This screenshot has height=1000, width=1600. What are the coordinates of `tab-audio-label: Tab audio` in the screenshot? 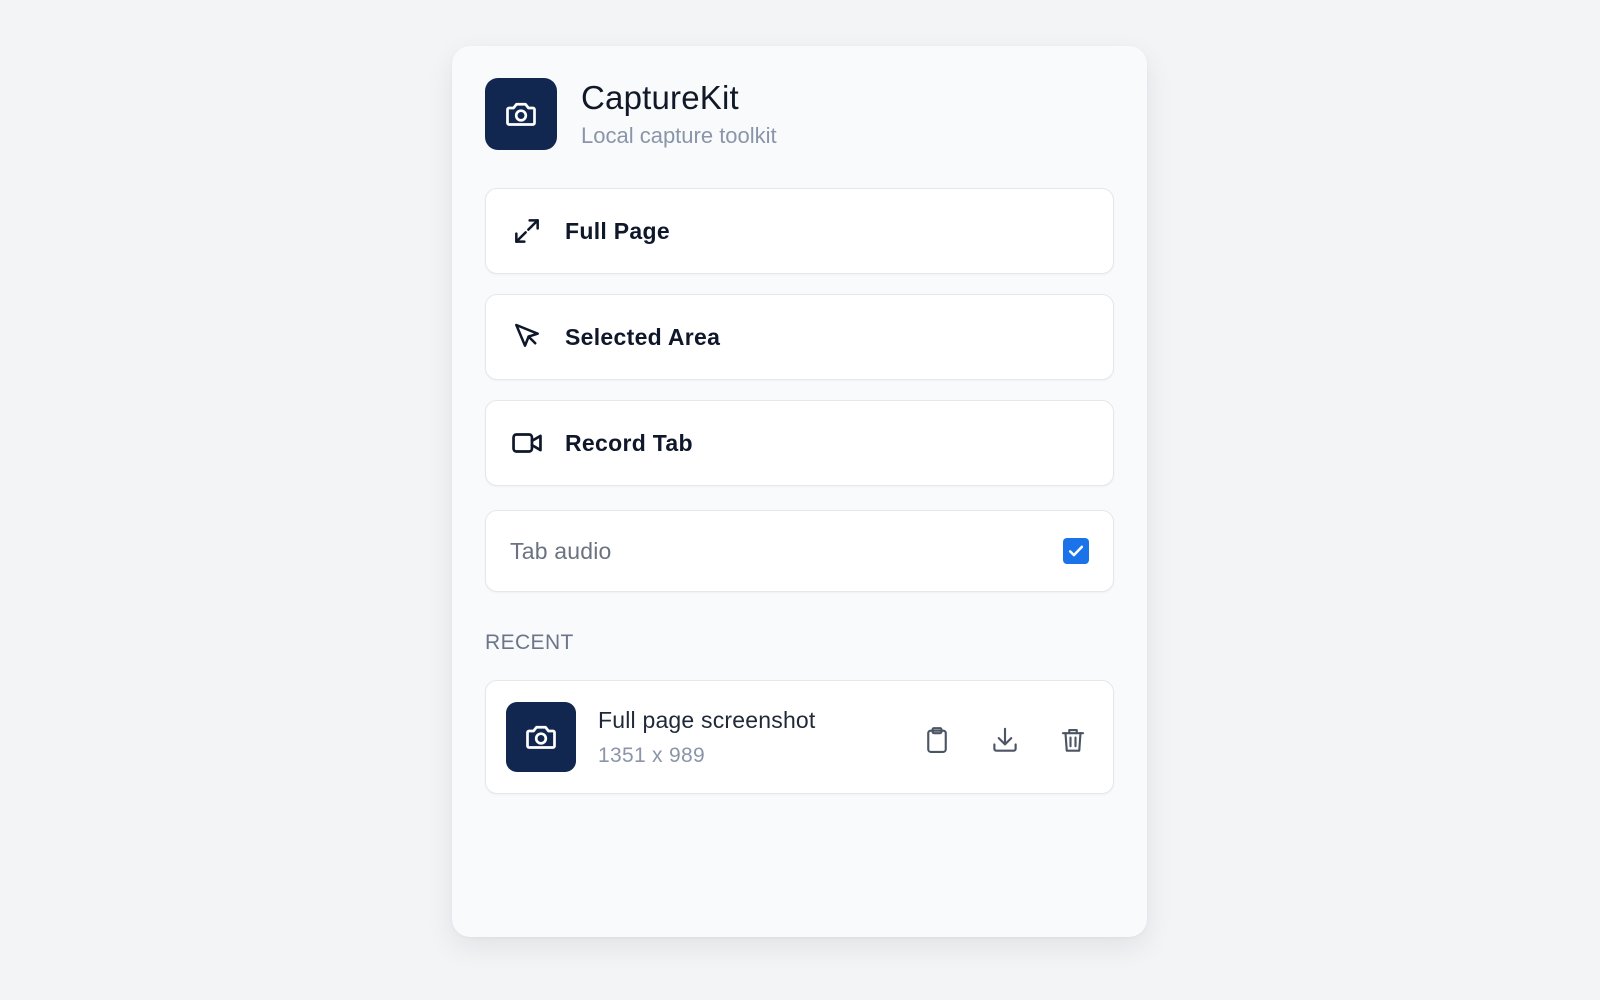 It's located at (561, 550).